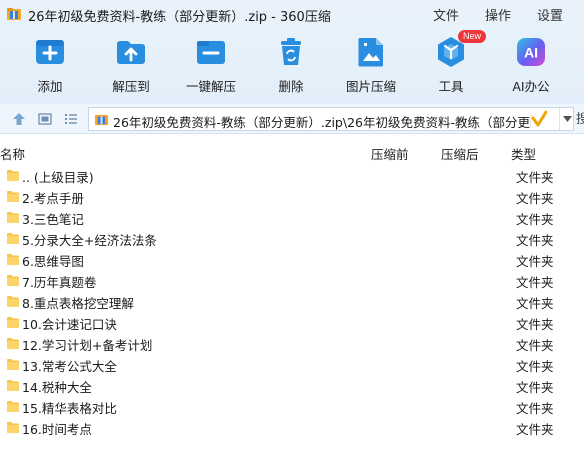 The height and width of the screenshot is (456, 584). I want to click on up-arrow-icon, so click(19, 119).